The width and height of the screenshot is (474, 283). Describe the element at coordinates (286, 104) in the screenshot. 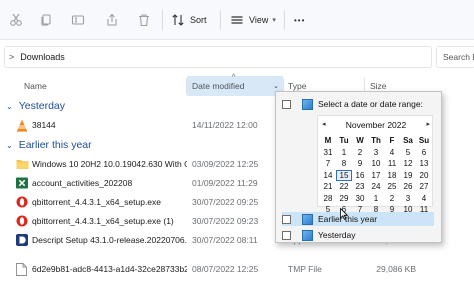

I see `date-range-checkbox` at that location.